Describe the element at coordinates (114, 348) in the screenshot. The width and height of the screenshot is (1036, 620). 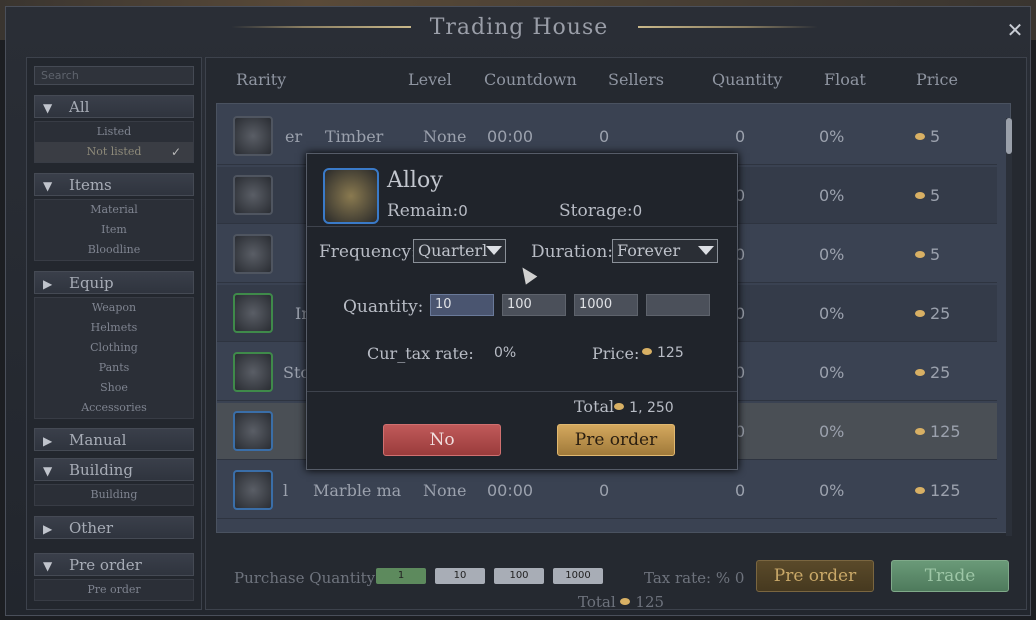
I see `sub-item-clothing: Clothing` at that location.